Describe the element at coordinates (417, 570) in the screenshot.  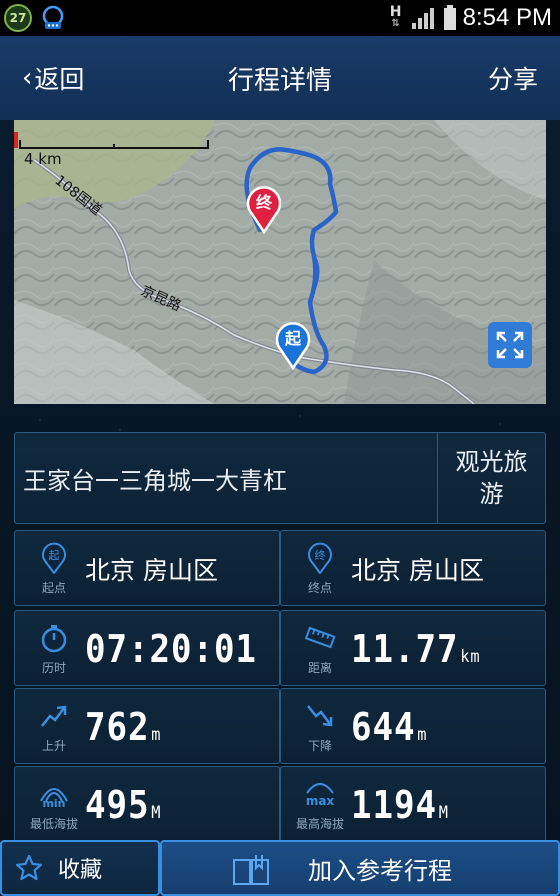
I see `end-location-value: 北京 房山区` at that location.